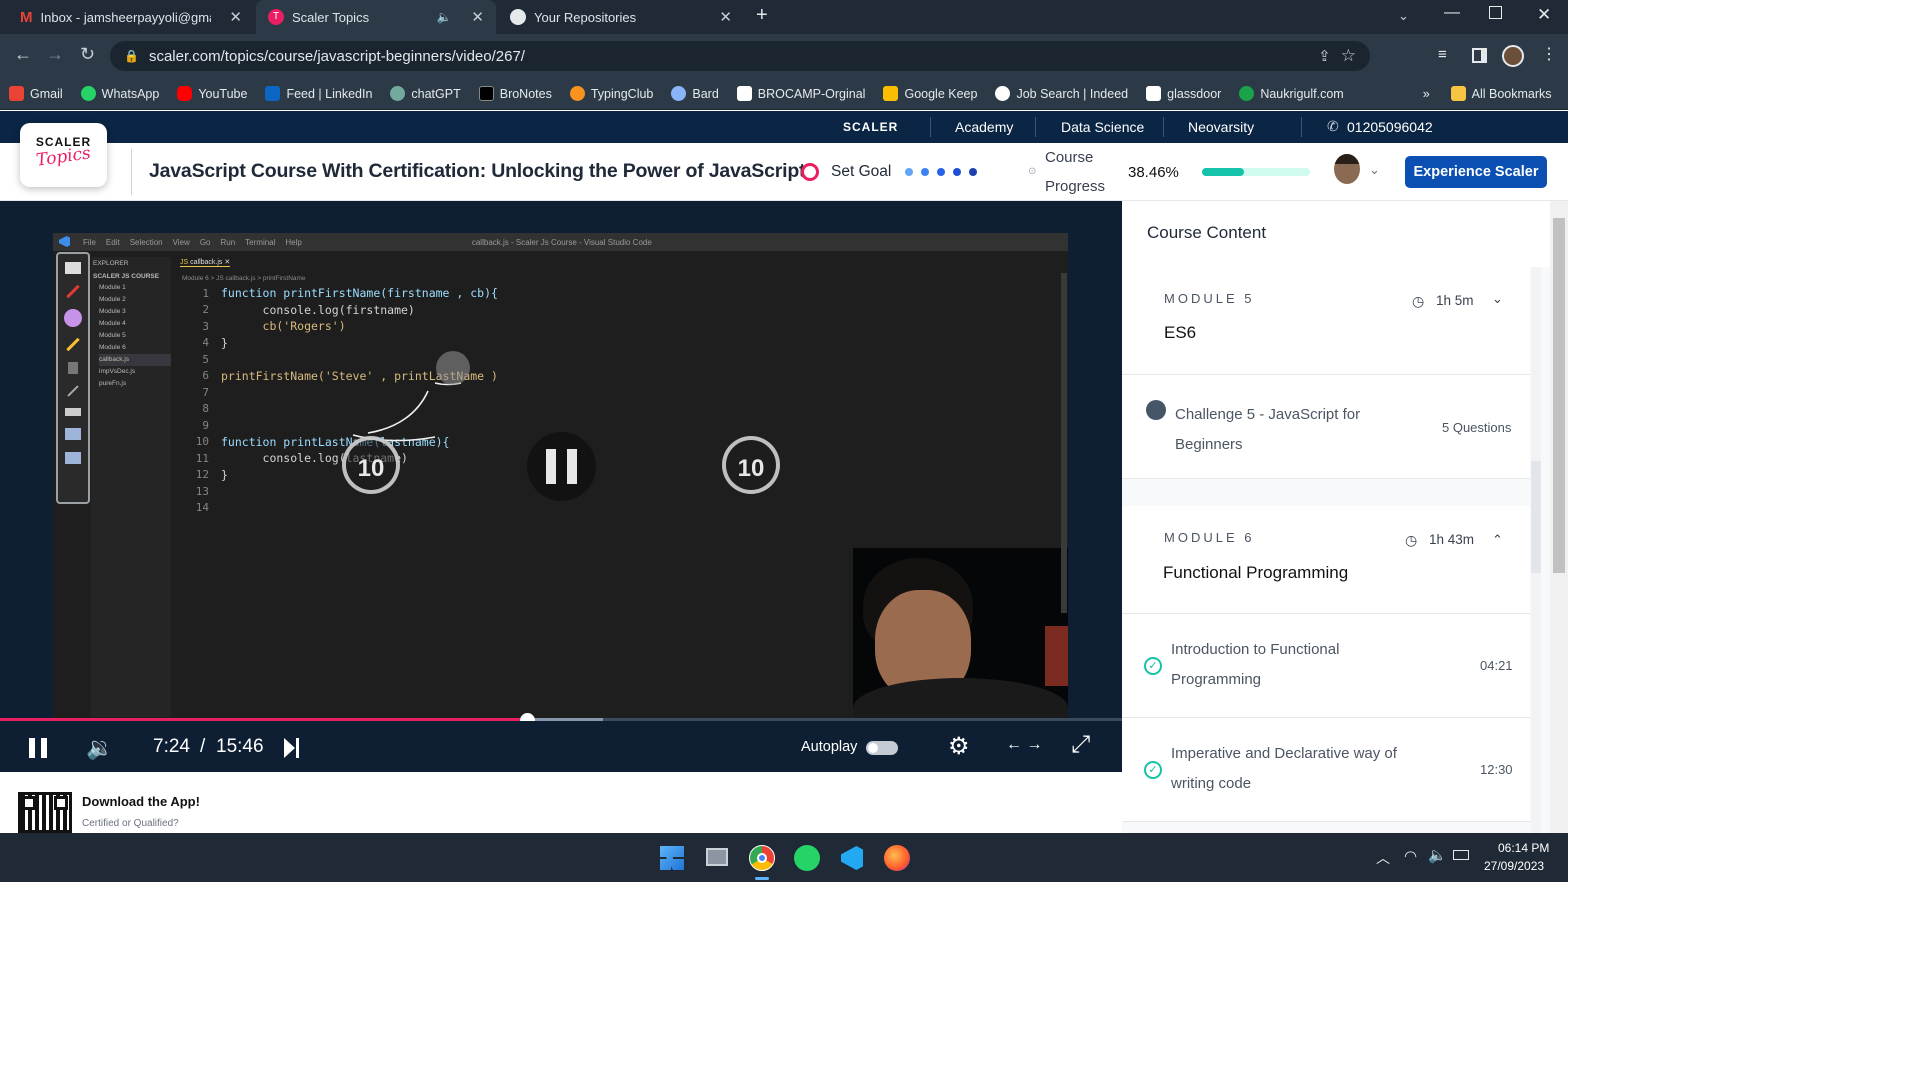 The width and height of the screenshot is (1920, 1080). Describe the element at coordinates (717, 857) in the screenshot. I see `task-view-icon` at that location.